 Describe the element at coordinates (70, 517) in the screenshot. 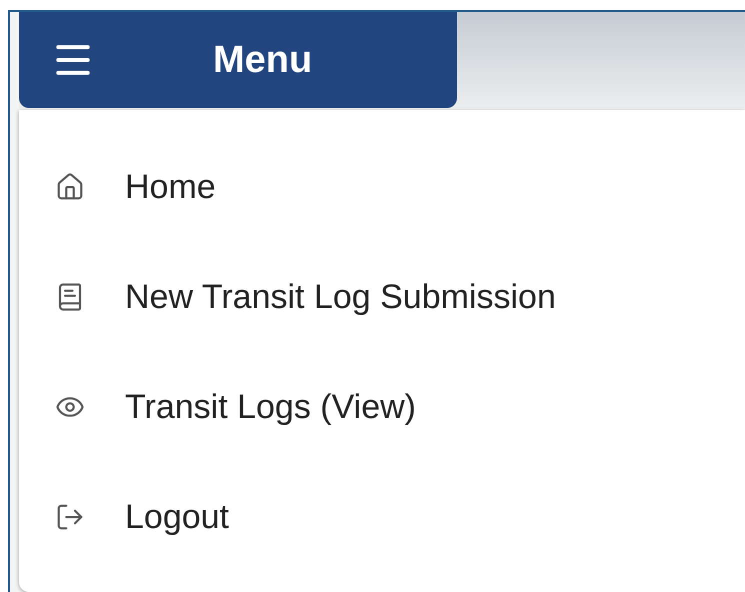

I see `logout-icon` at that location.